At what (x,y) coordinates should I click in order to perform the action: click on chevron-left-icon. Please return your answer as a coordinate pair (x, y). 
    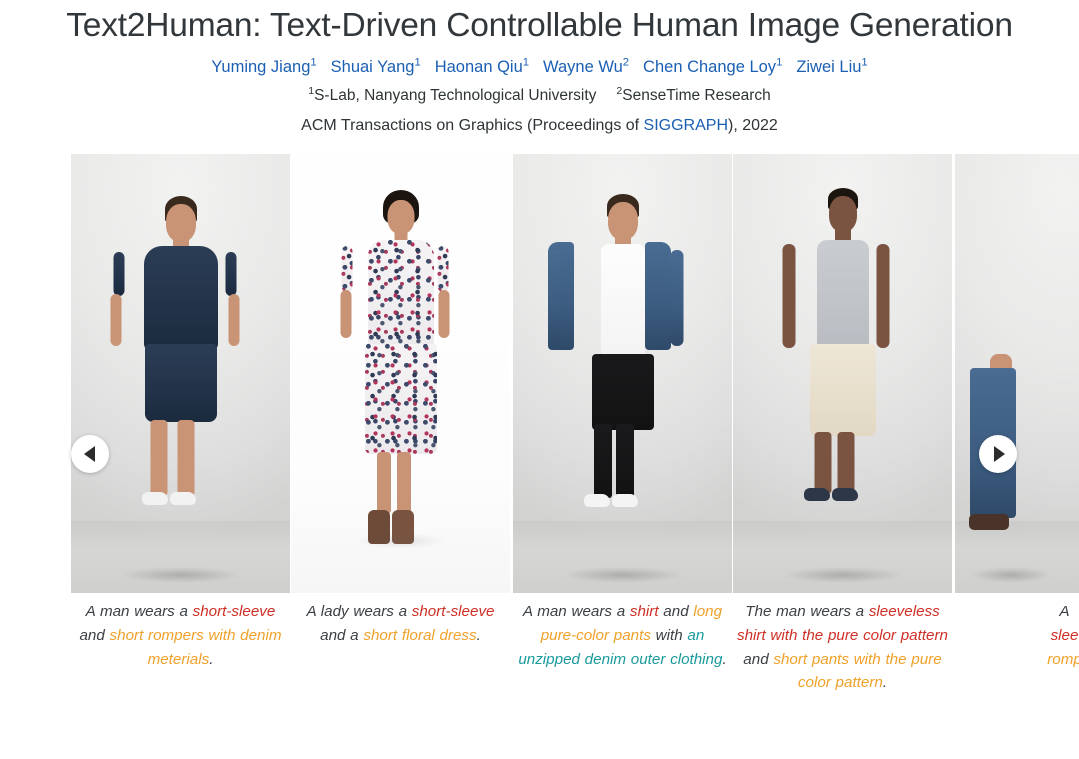
    Looking at the image, I should click on (89, 454).